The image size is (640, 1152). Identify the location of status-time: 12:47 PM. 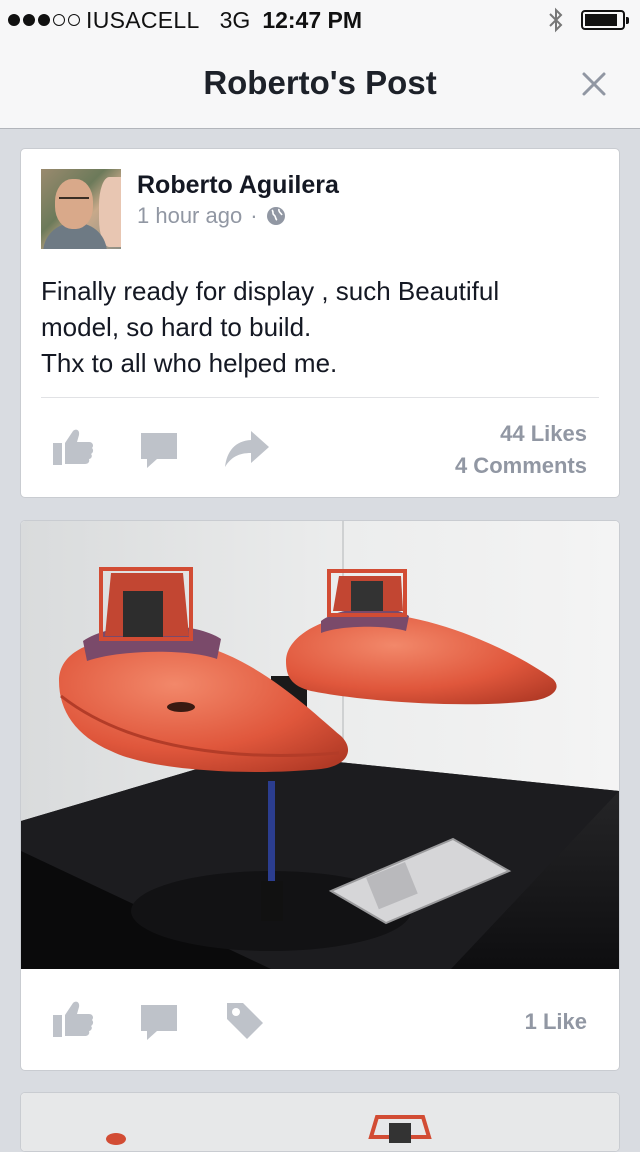
(312, 19).